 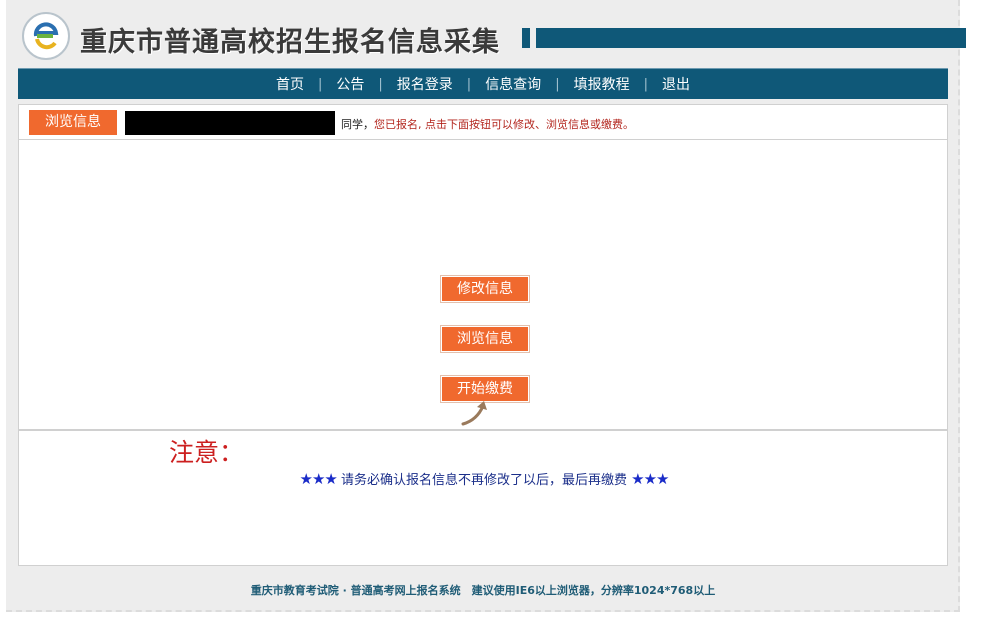 I want to click on modify-info-button: 修改信息, so click(x=485, y=289).